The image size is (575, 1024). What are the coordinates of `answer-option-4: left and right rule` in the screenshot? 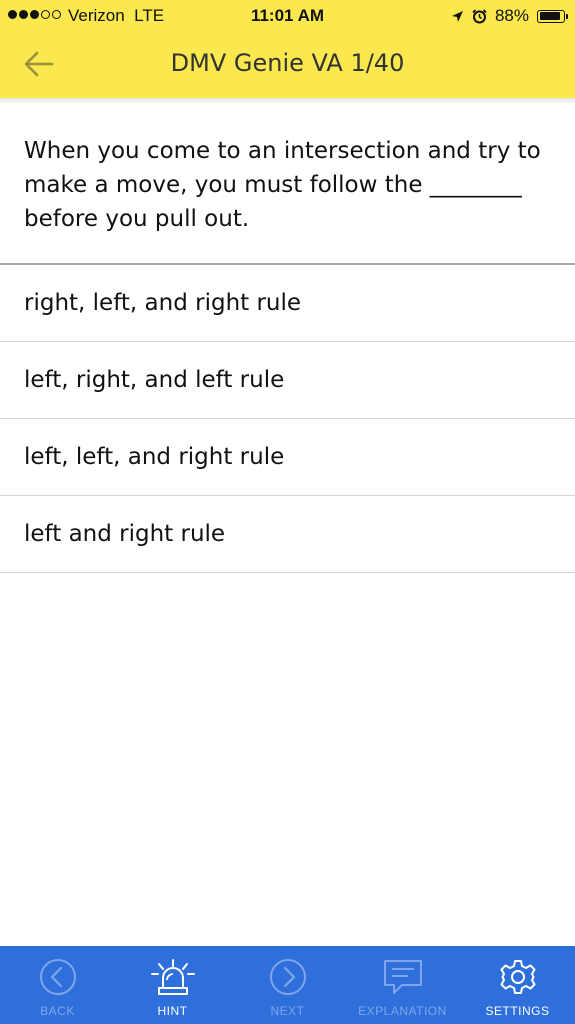 It's located at (287, 534).